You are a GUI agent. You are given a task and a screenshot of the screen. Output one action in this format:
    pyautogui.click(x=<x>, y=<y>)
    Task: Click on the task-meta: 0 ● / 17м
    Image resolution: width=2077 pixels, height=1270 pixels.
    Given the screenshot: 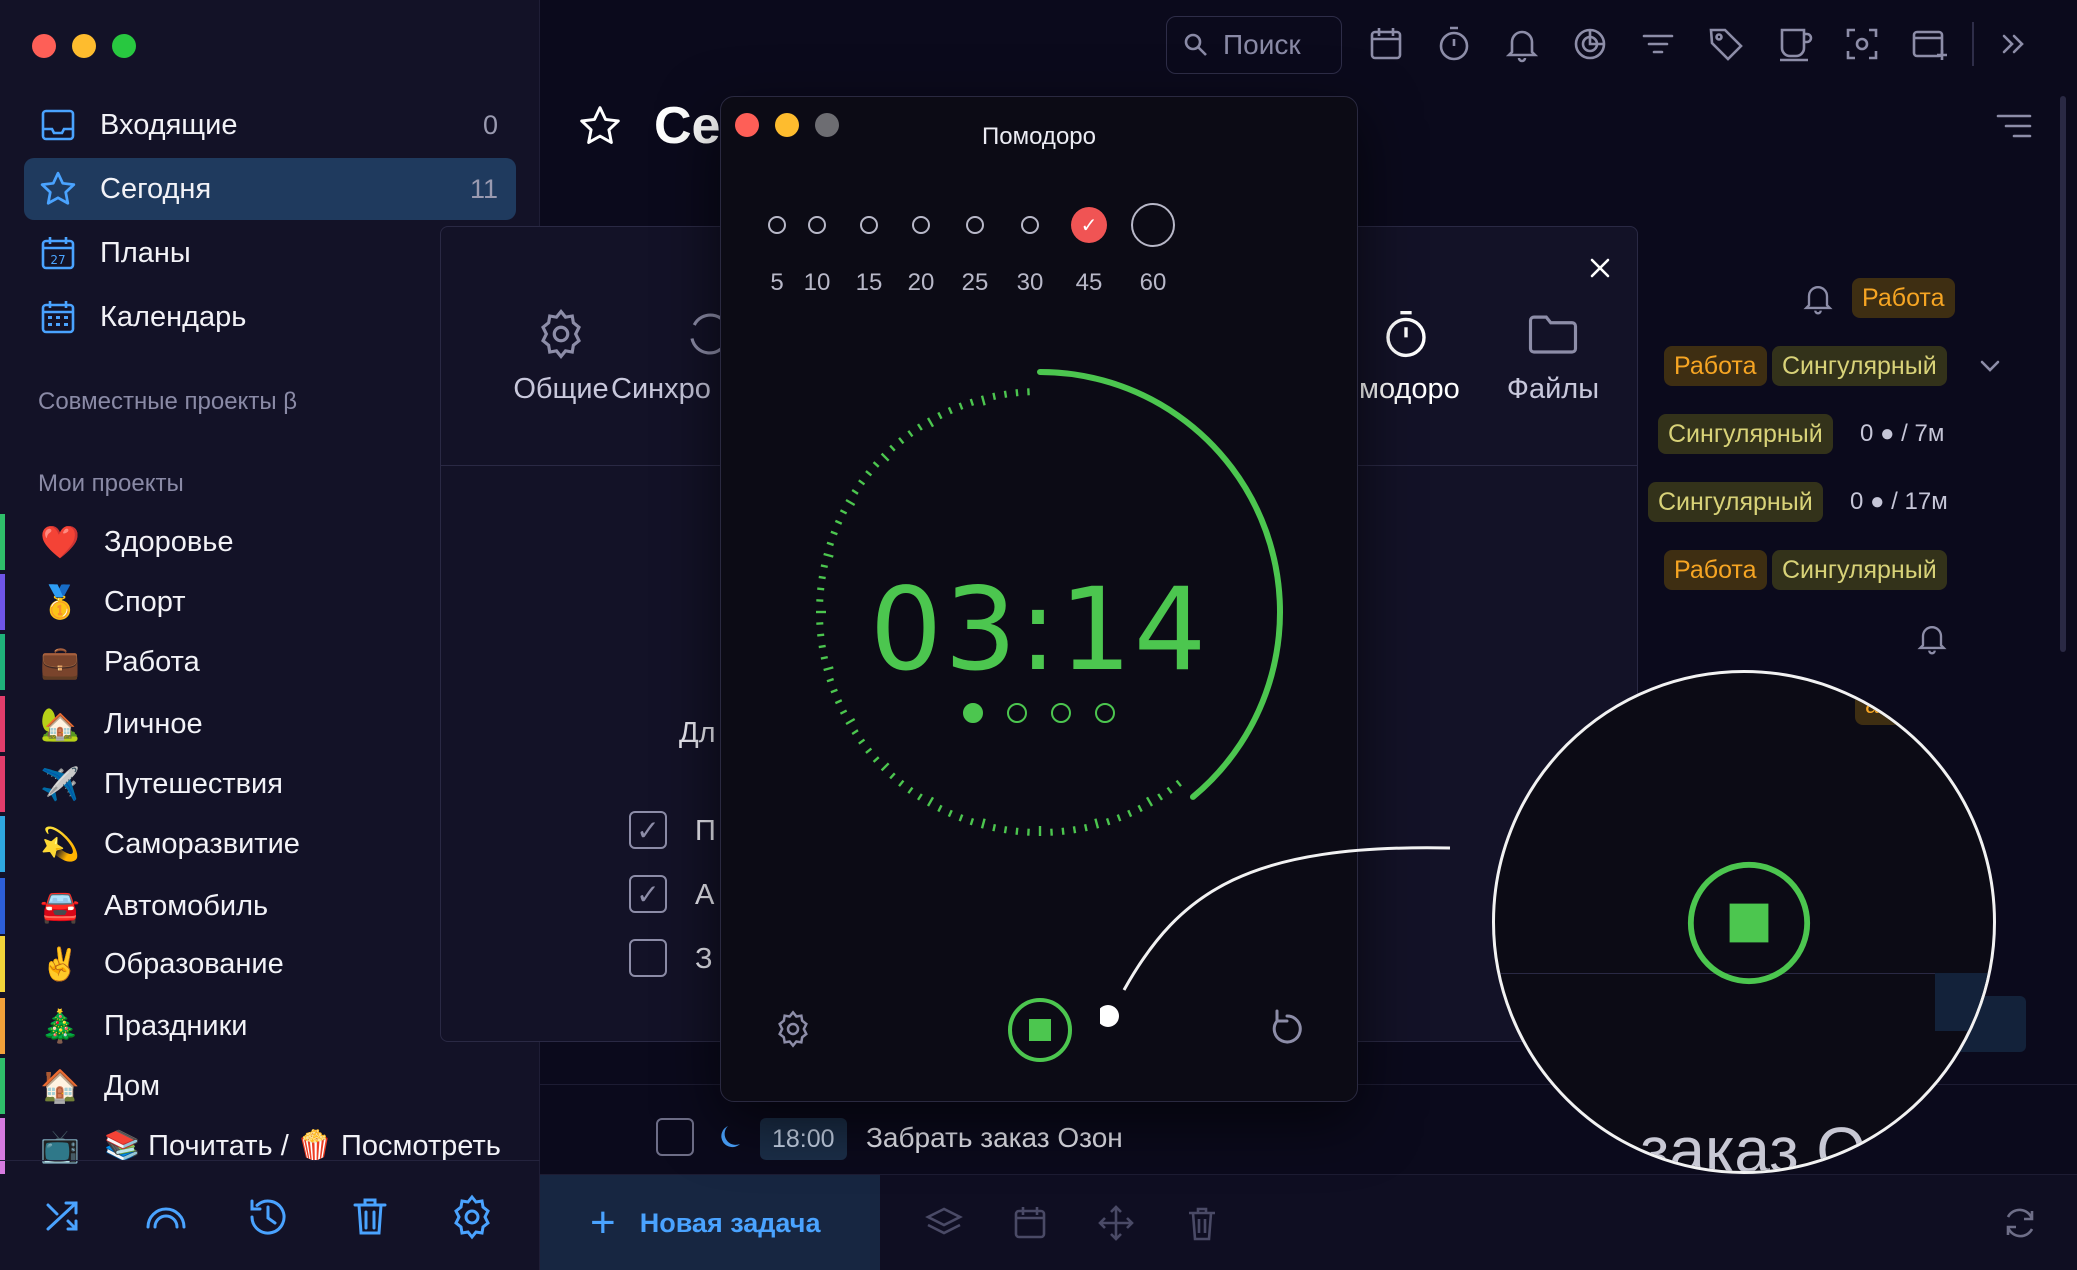 What is the action you would take?
    pyautogui.click(x=1899, y=501)
    